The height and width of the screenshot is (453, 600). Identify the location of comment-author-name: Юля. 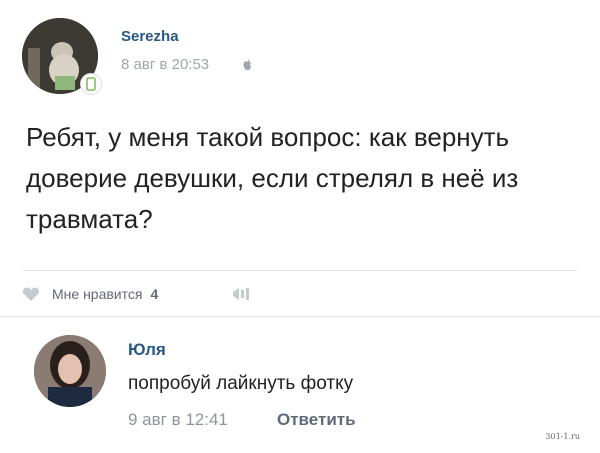
(147, 350).